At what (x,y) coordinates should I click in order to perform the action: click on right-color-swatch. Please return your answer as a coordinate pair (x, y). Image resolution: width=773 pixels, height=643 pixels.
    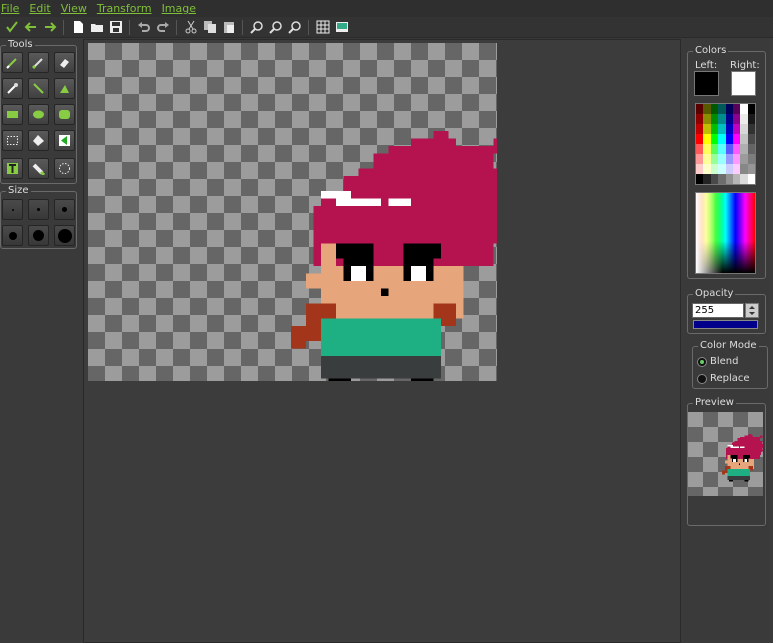
    Looking at the image, I should click on (743, 83).